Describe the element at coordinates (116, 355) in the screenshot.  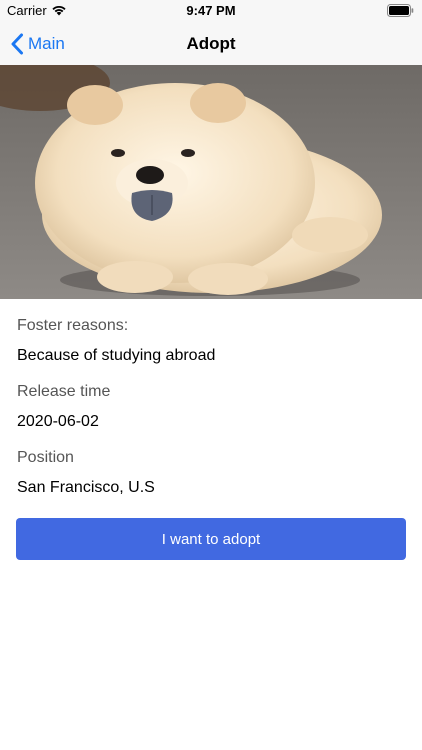
I see `foster-reasons-value: Because of studying abroad` at that location.